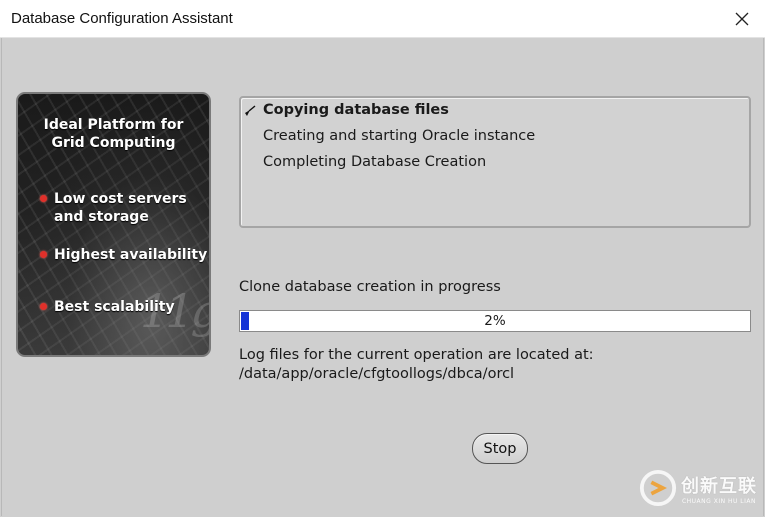 The height and width of the screenshot is (517, 765). I want to click on step-item: Creating and starting Oracle instance, so click(399, 136).